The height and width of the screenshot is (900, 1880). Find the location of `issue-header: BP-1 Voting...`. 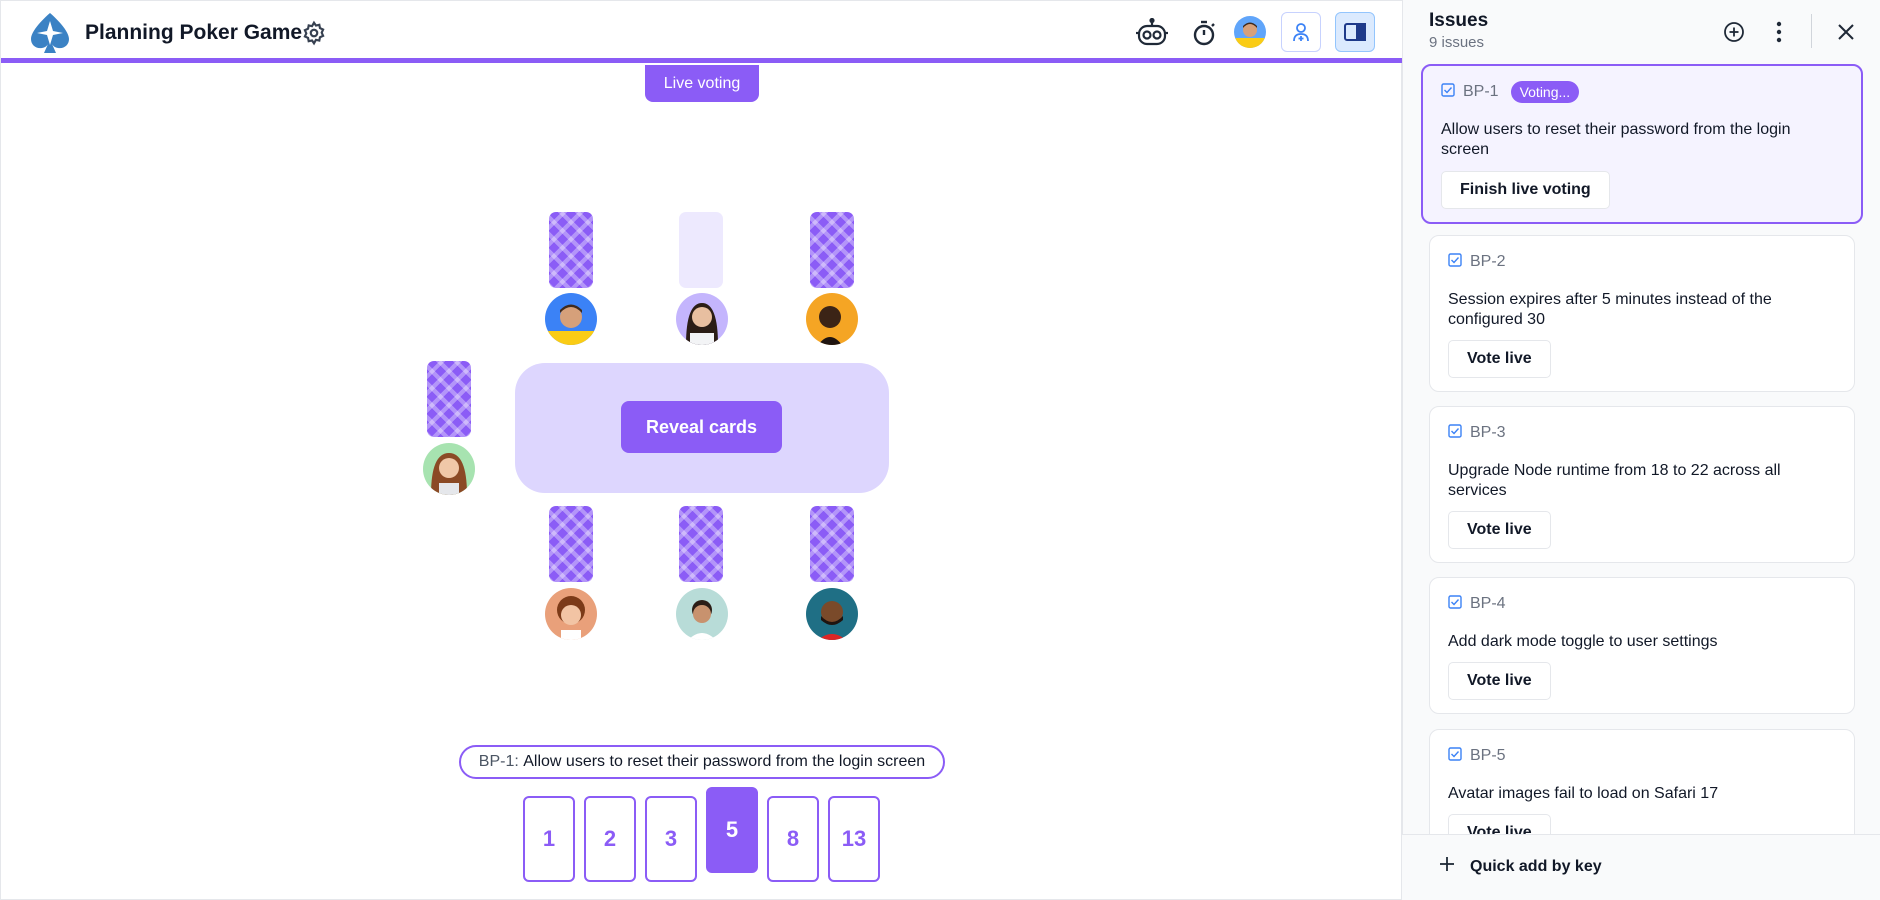

issue-header: BP-1 Voting... is located at coordinates (1510, 92).